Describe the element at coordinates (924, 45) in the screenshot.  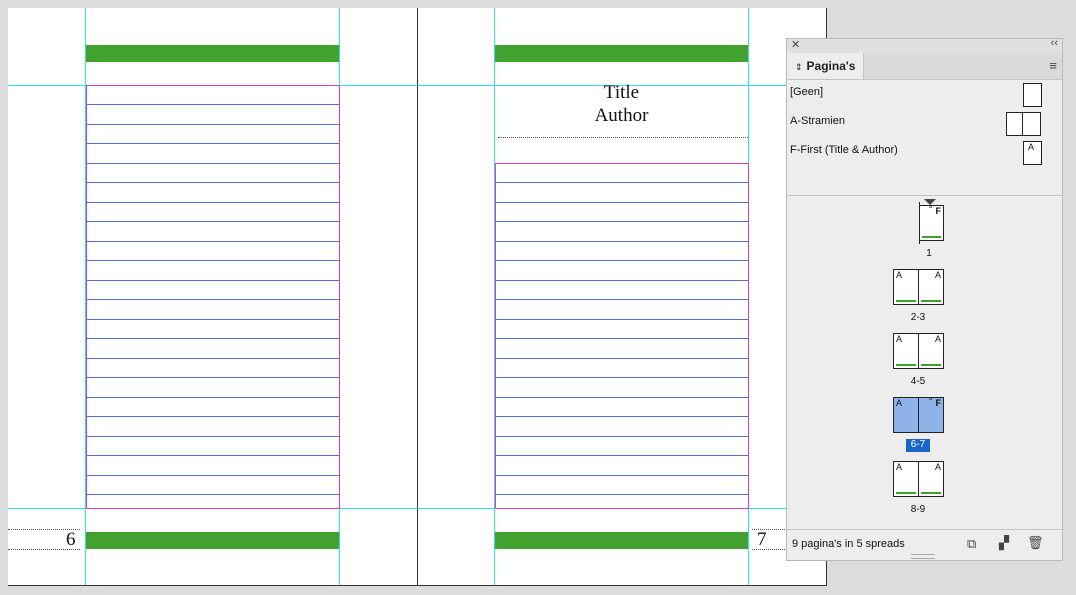
I see `panel-title-bar: ✕ ‹‹` at that location.